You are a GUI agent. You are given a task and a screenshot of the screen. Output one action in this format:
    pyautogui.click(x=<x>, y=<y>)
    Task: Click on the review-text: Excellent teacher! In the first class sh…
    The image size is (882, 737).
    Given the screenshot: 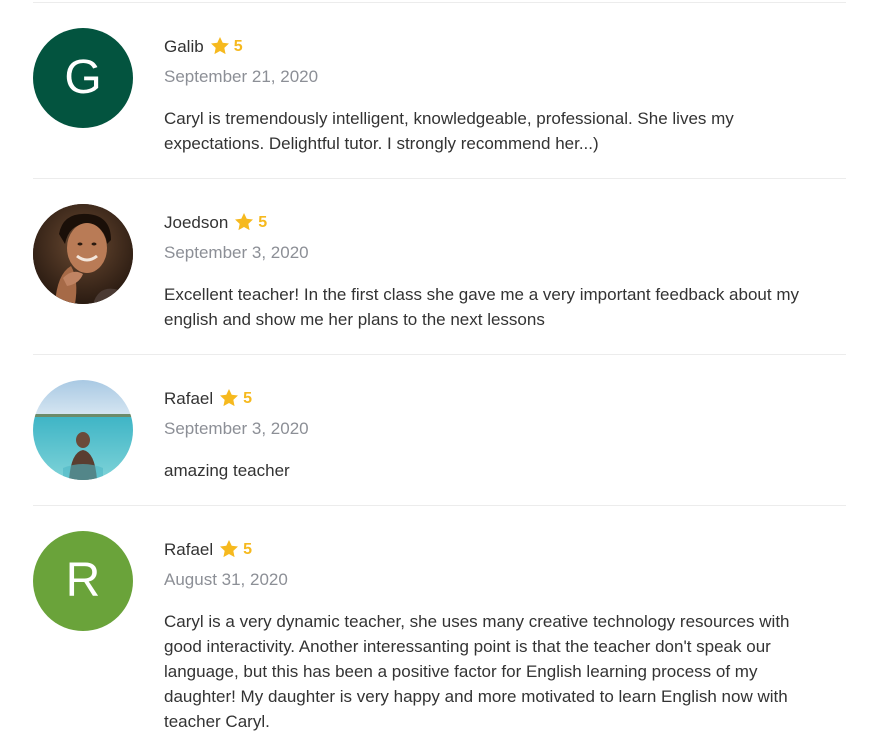 What is the action you would take?
    pyautogui.click(x=481, y=307)
    